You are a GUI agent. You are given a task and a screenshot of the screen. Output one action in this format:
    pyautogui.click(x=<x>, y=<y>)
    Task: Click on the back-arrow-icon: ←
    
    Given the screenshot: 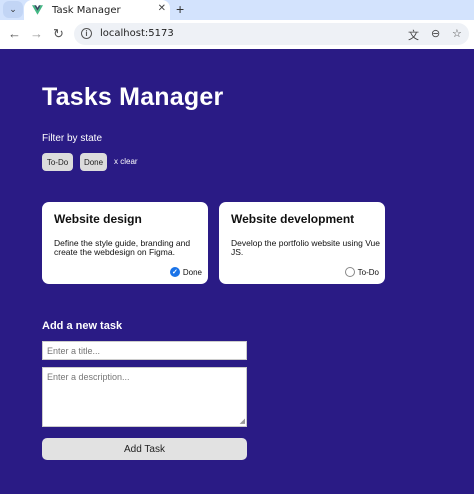 What is the action you would take?
    pyautogui.click(x=14, y=34)
    